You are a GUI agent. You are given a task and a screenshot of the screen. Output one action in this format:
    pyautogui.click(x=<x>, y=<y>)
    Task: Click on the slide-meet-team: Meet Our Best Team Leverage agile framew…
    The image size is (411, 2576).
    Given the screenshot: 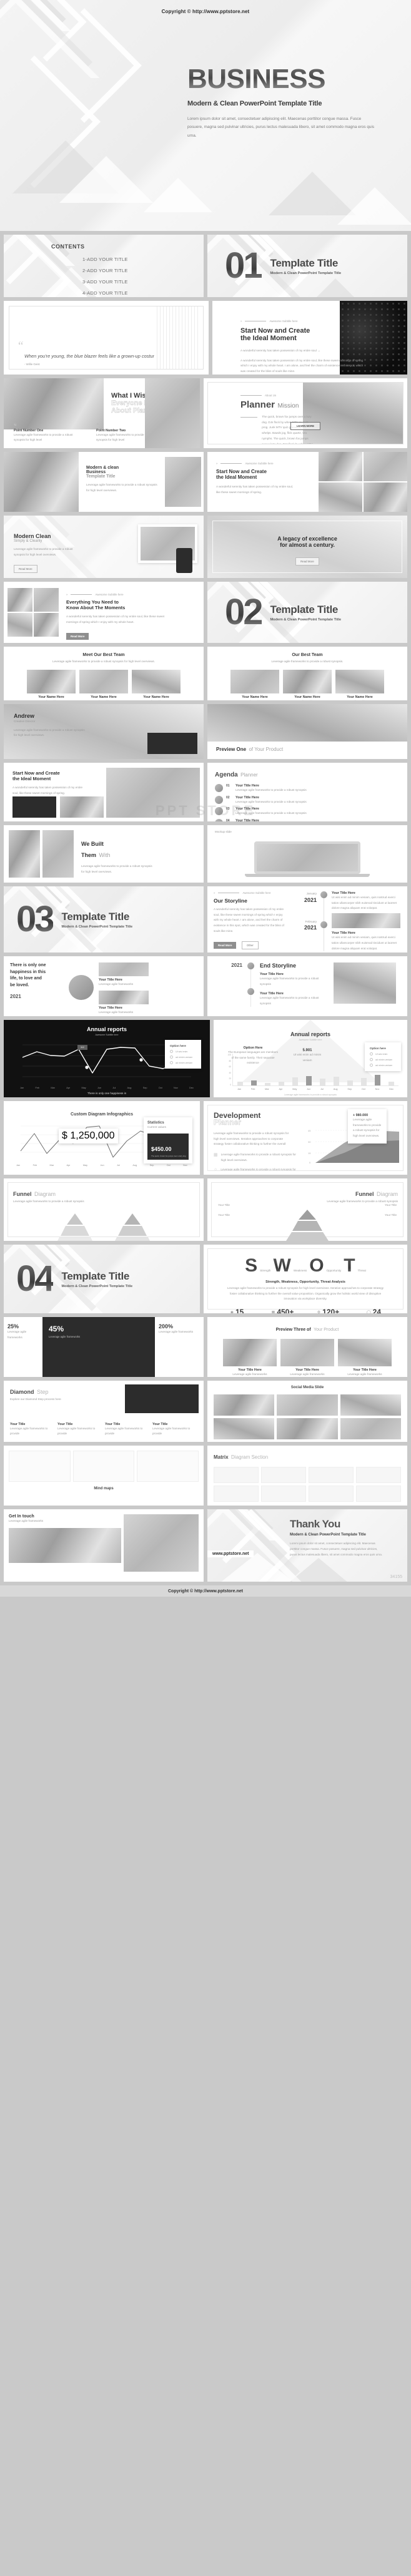 What is the action you would take?
    pyautogui.click(x=104, y=673)
    